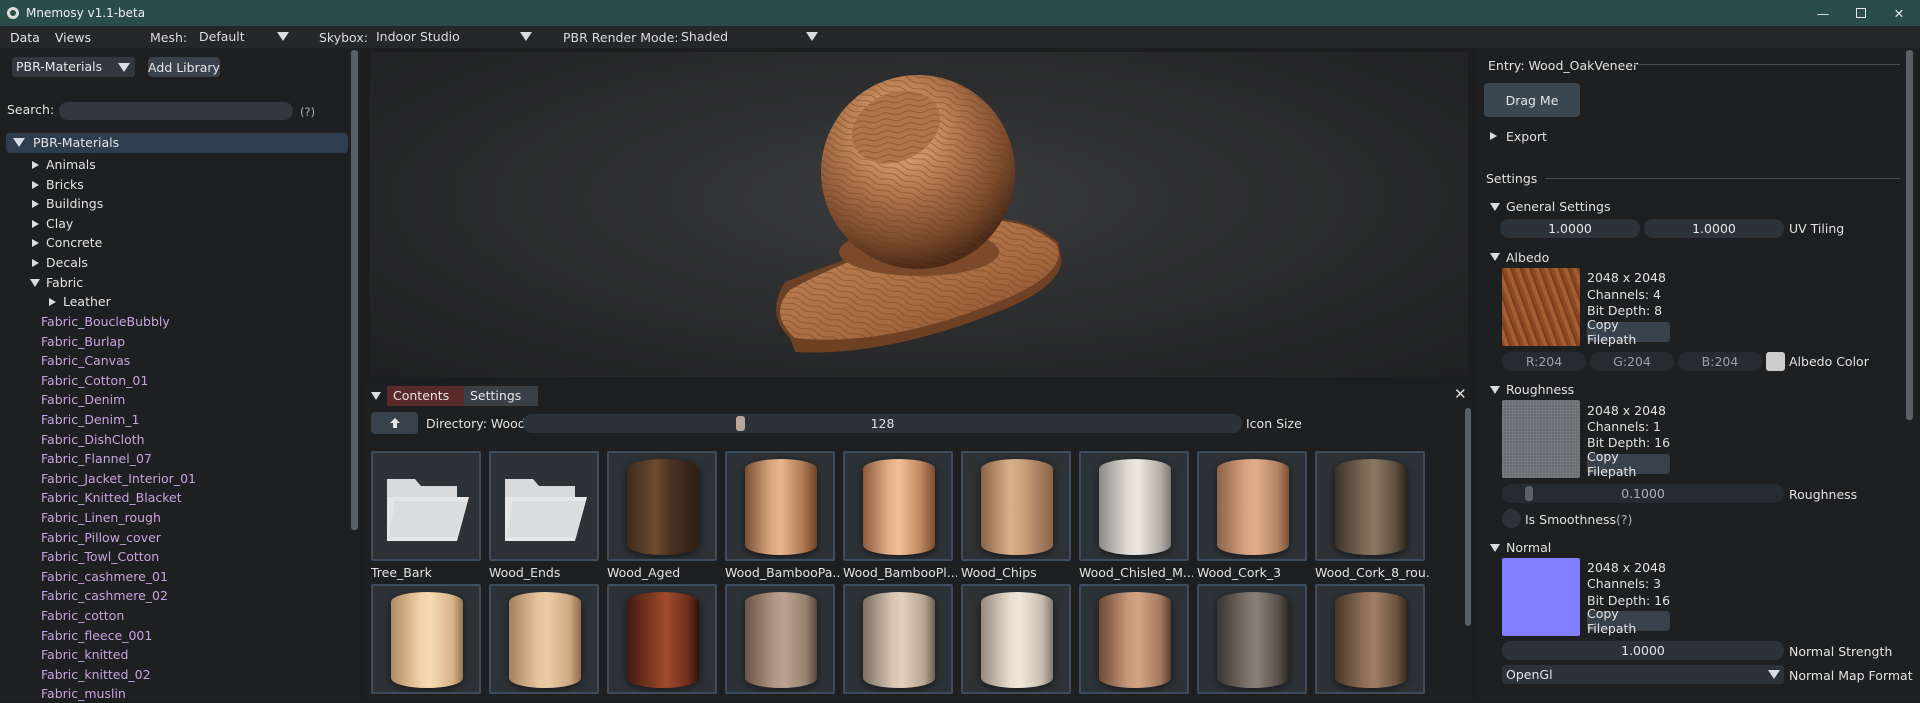 This screenshot has height=703, width=1920. I want to click on list-item: Fabric_Cotton_01, so click(94, 380).